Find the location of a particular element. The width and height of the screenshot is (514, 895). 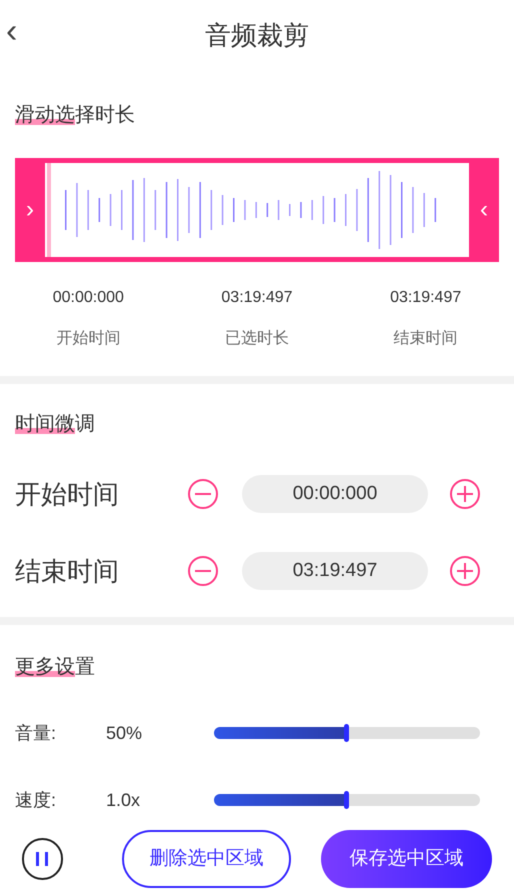

time-field: 00:00:000 is located at coordinates (335, 494).